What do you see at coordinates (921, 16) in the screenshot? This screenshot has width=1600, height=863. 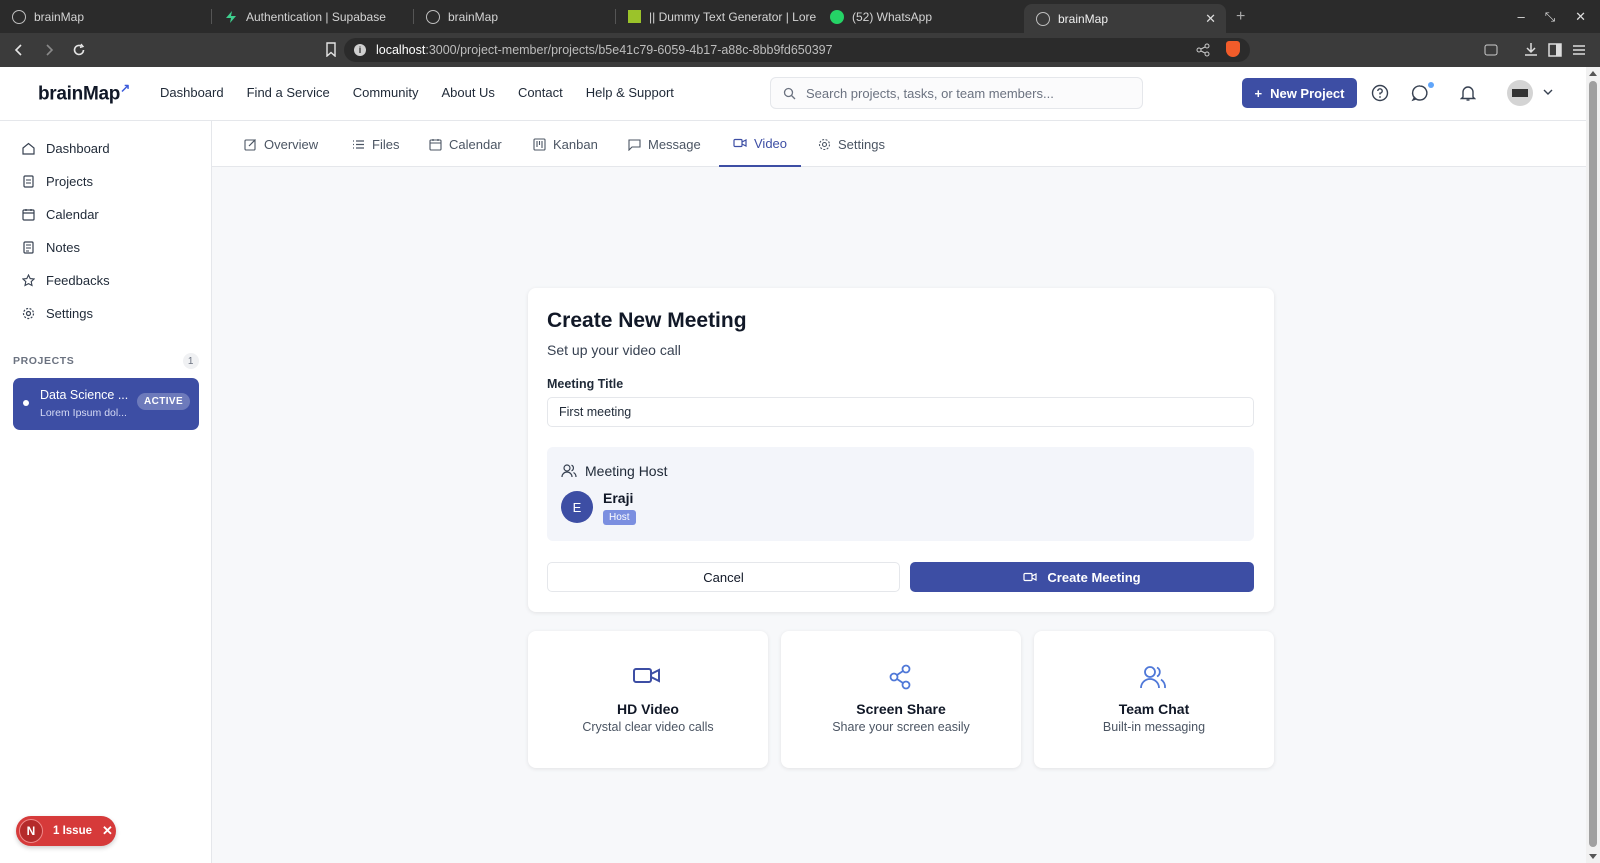 I see `browser-tab: (52) WhatsApp` at bounding box center [921, 16].